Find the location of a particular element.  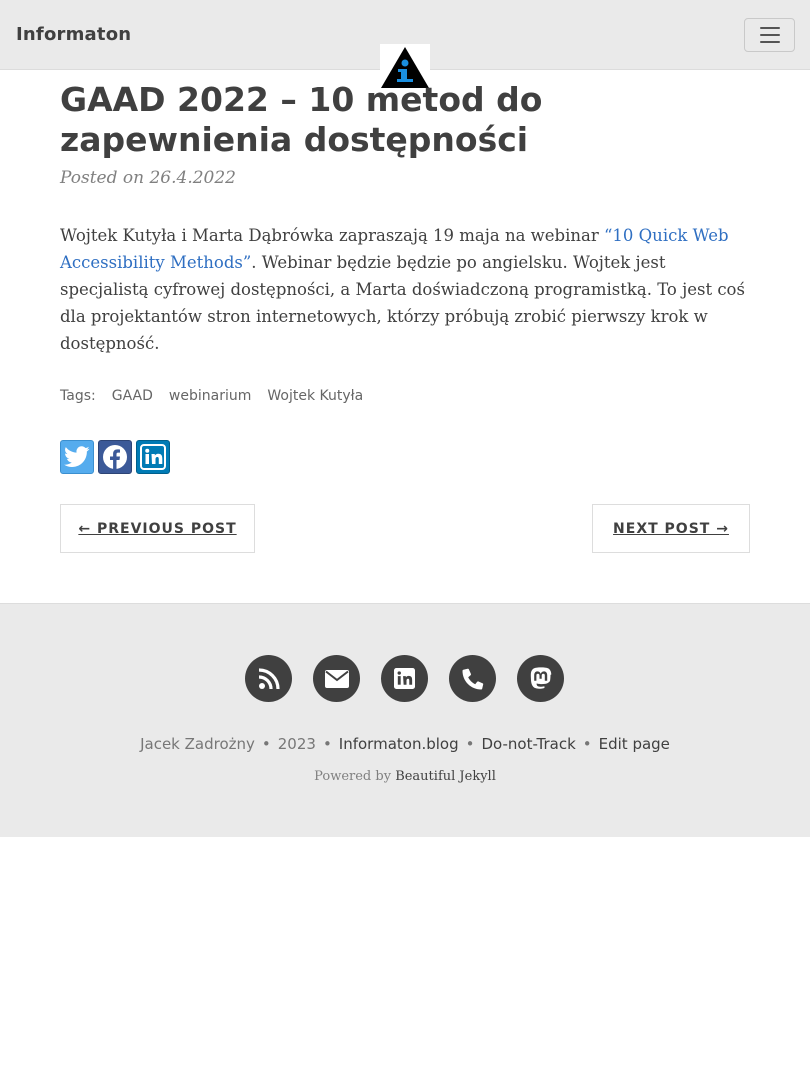

share-linkedin-button is located at coordinates (153, 457).